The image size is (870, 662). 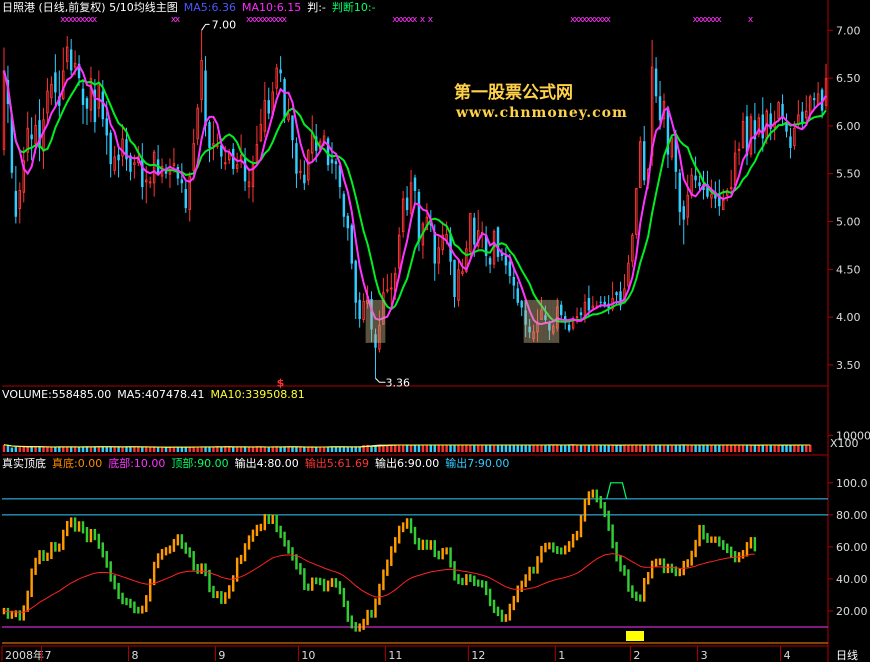 I want to click on signal-x-marker: x, so click(x=285, y=20).